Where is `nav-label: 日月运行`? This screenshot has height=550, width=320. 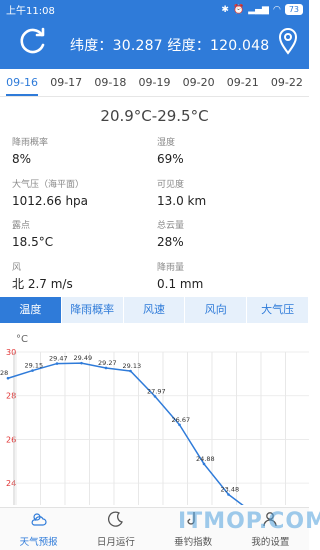 nav-label: 日月运行 is located at coordinates (115, 542).